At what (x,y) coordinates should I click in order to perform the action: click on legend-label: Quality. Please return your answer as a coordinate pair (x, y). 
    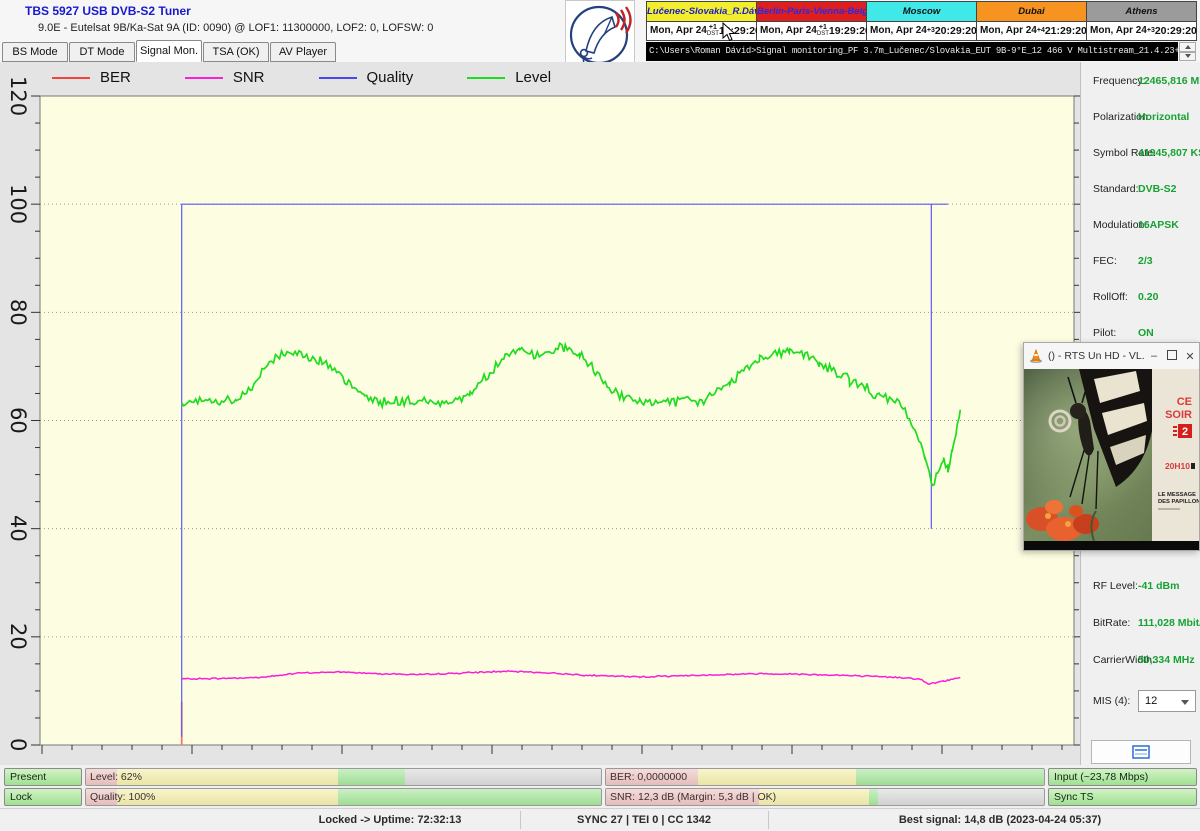
    Looking at the image, I should click on (390, 77).